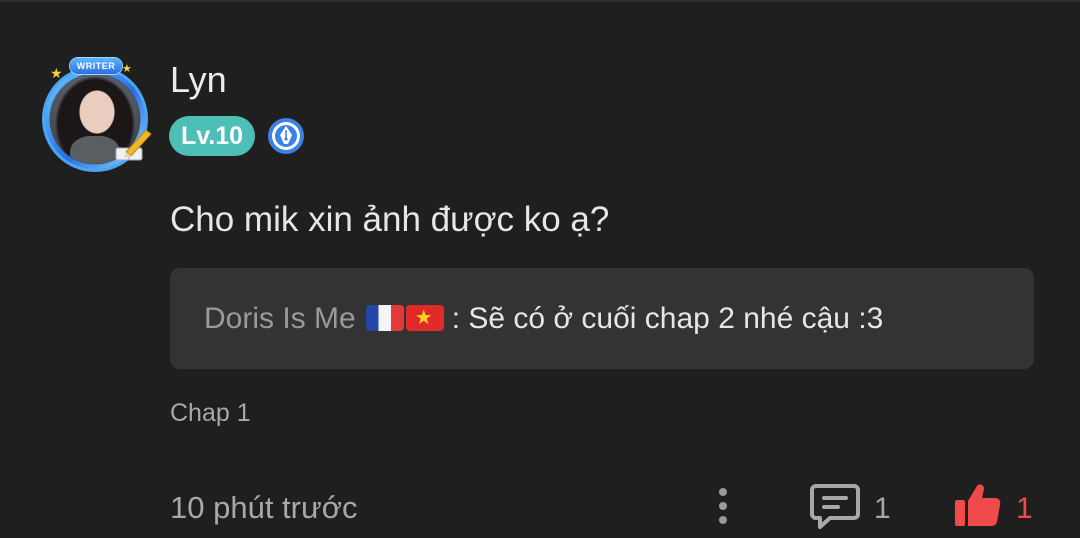 The height and width of the screenshot is (538, 1080). I want to click on reply-author: Doris Is Me, so click(280, 318).